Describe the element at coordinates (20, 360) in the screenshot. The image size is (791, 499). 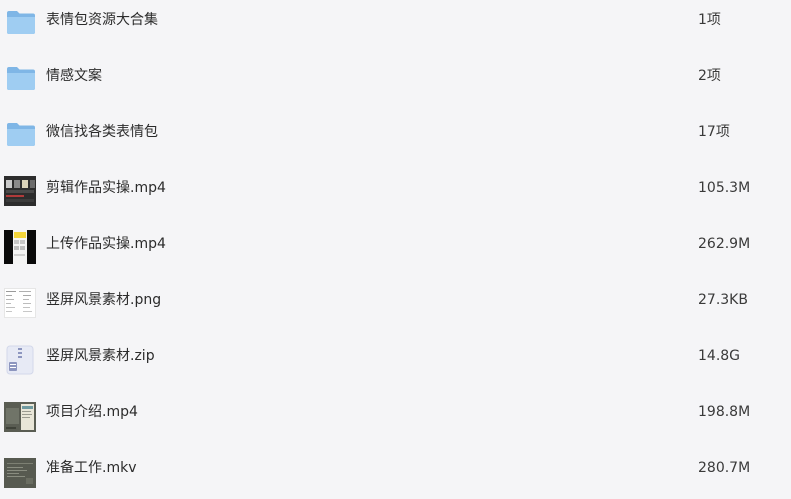
I see `zip-icon` at that location.